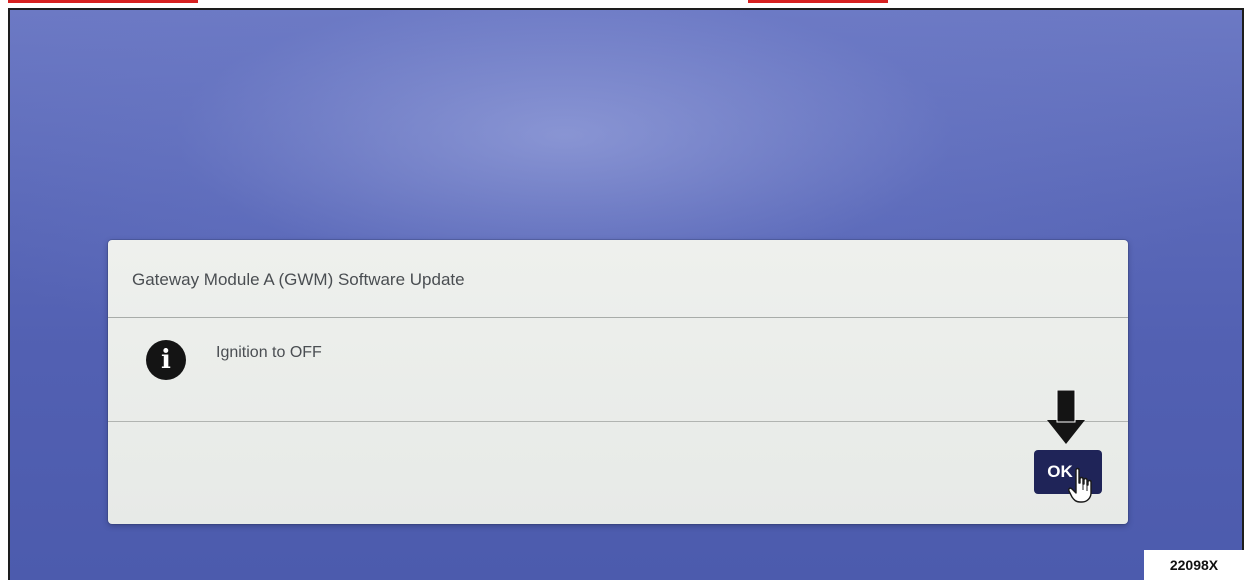 This screenshot has height=580, width=1252. What do you see at coordinates (1080, 485) in the screenshot?
I see `hand-pointer-icon` at bounding box center [1080, 485].